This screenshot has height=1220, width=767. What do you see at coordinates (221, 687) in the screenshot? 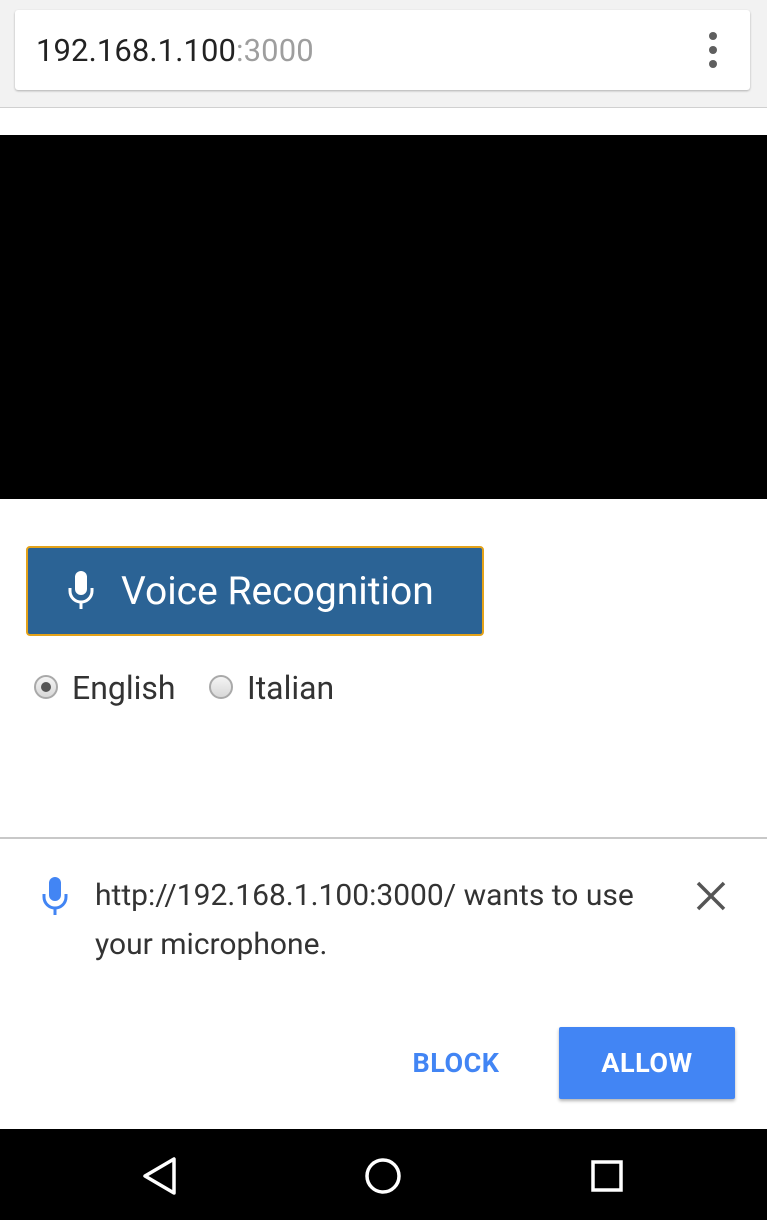
I see `radio-button-unselected` at bounding box center [221, 687].